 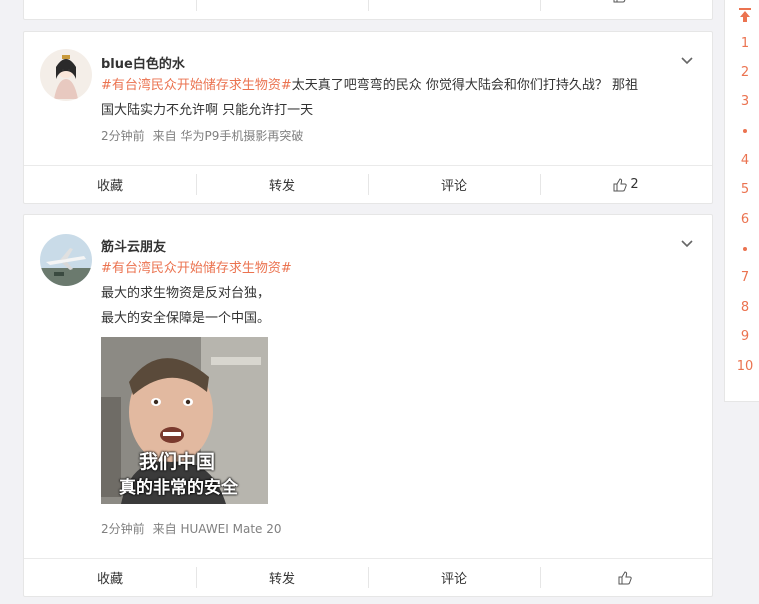 What do you see at coordinates (742, 160) in the screenshot?
I see `page-link-4: 4` at bounding box center [742, 160].